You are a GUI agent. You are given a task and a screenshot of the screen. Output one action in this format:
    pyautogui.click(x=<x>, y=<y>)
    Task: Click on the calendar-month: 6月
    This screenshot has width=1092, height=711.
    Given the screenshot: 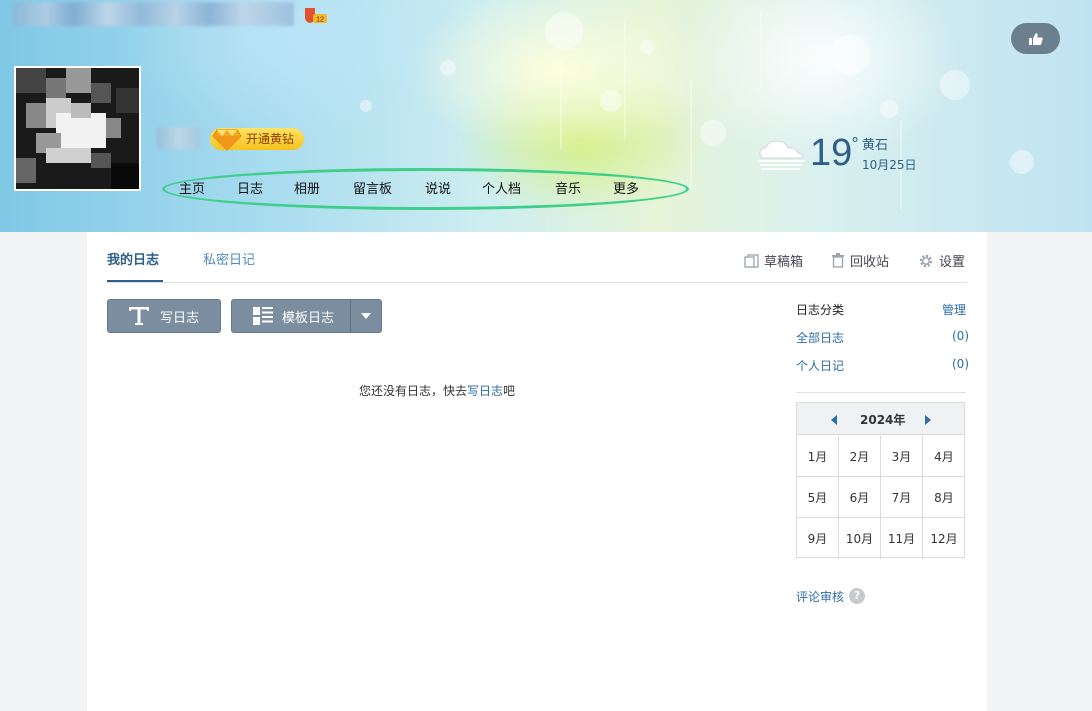 What is the action you would take?
    pyautogui.click(x=860, y=497)
    